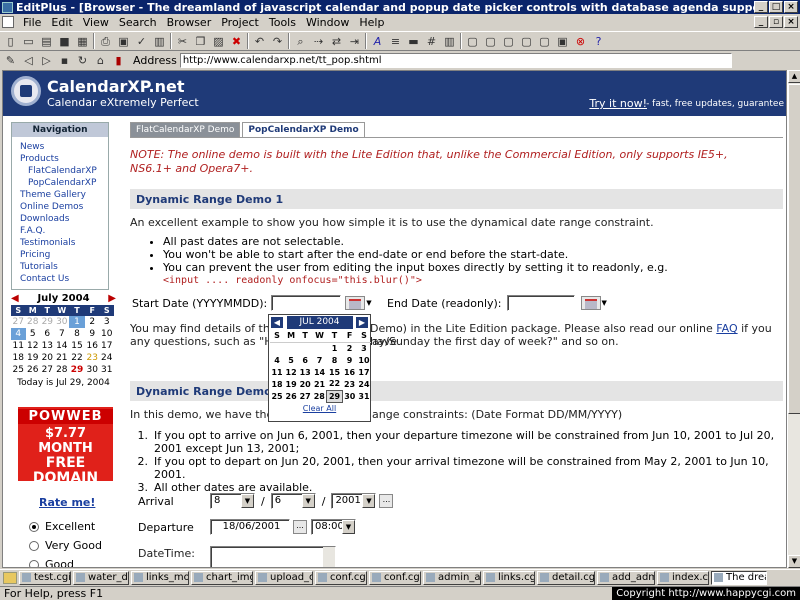  Describe the element at coordinates (200, 41) in the screenshot. I see `copy-icon: ❐` at that location.